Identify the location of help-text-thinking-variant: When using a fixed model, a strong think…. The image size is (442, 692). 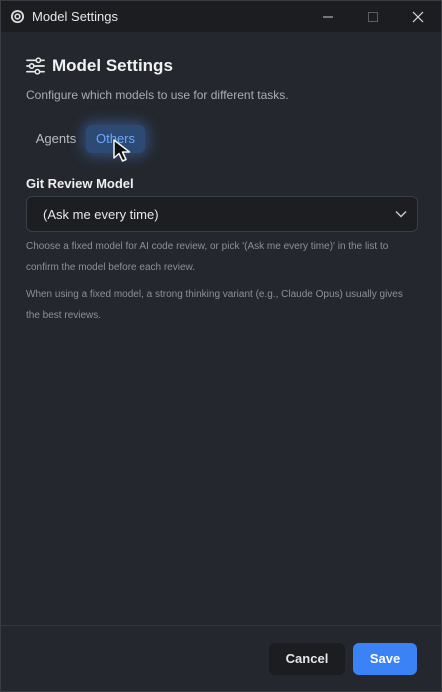
(214, 305).